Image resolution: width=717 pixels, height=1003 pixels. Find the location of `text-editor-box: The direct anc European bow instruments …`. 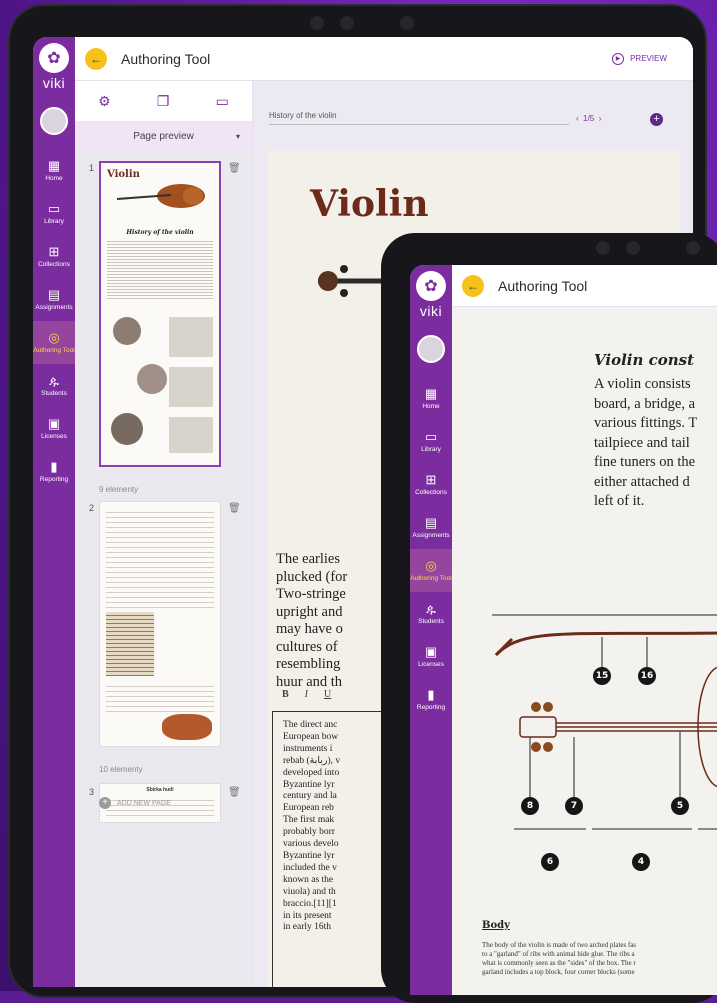

text-editor-box: The direct anc European bow instruments … is located at coordinates (332, 849).